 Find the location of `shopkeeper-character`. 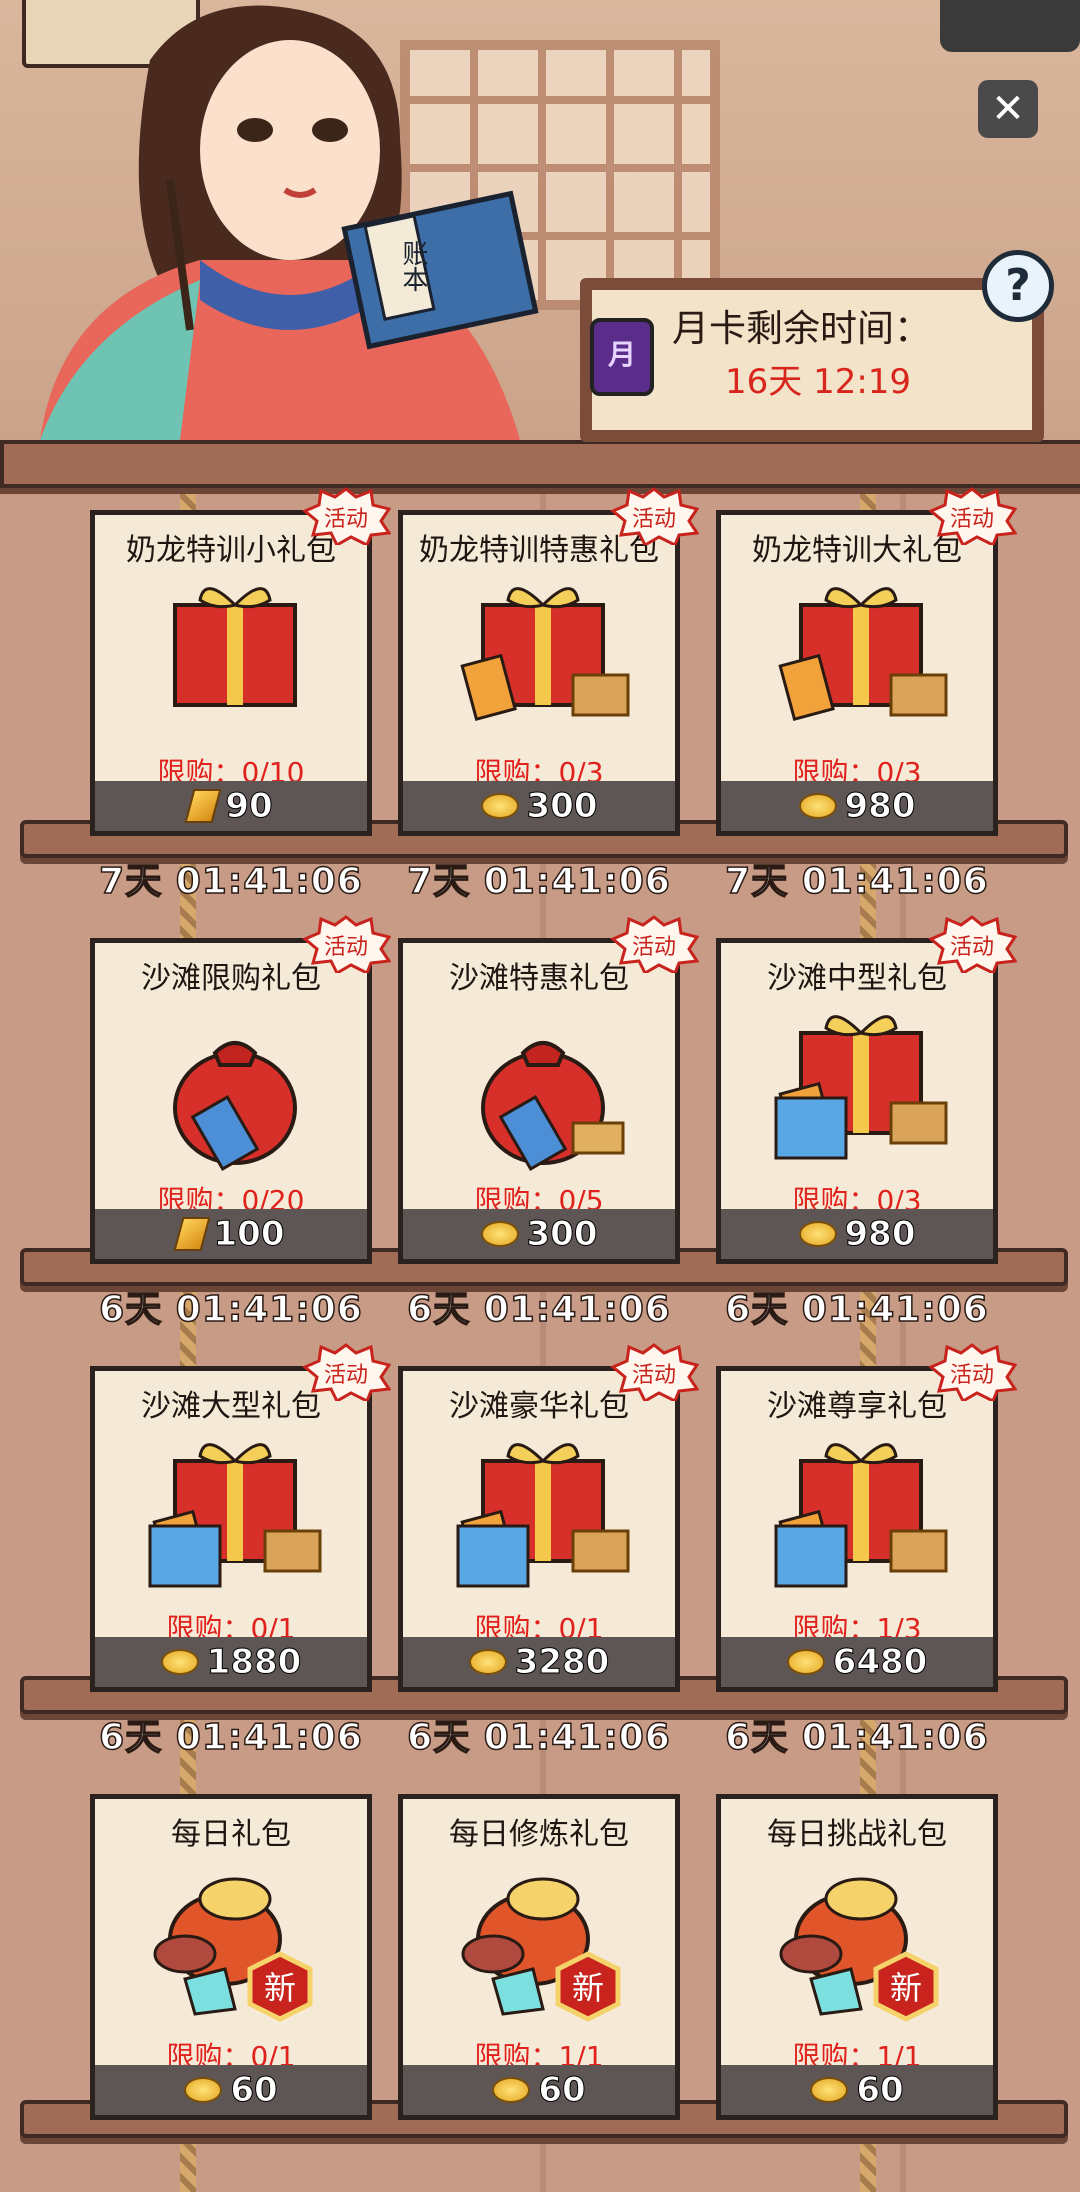

shopkeeper-character is located at coordinates (289, 222).